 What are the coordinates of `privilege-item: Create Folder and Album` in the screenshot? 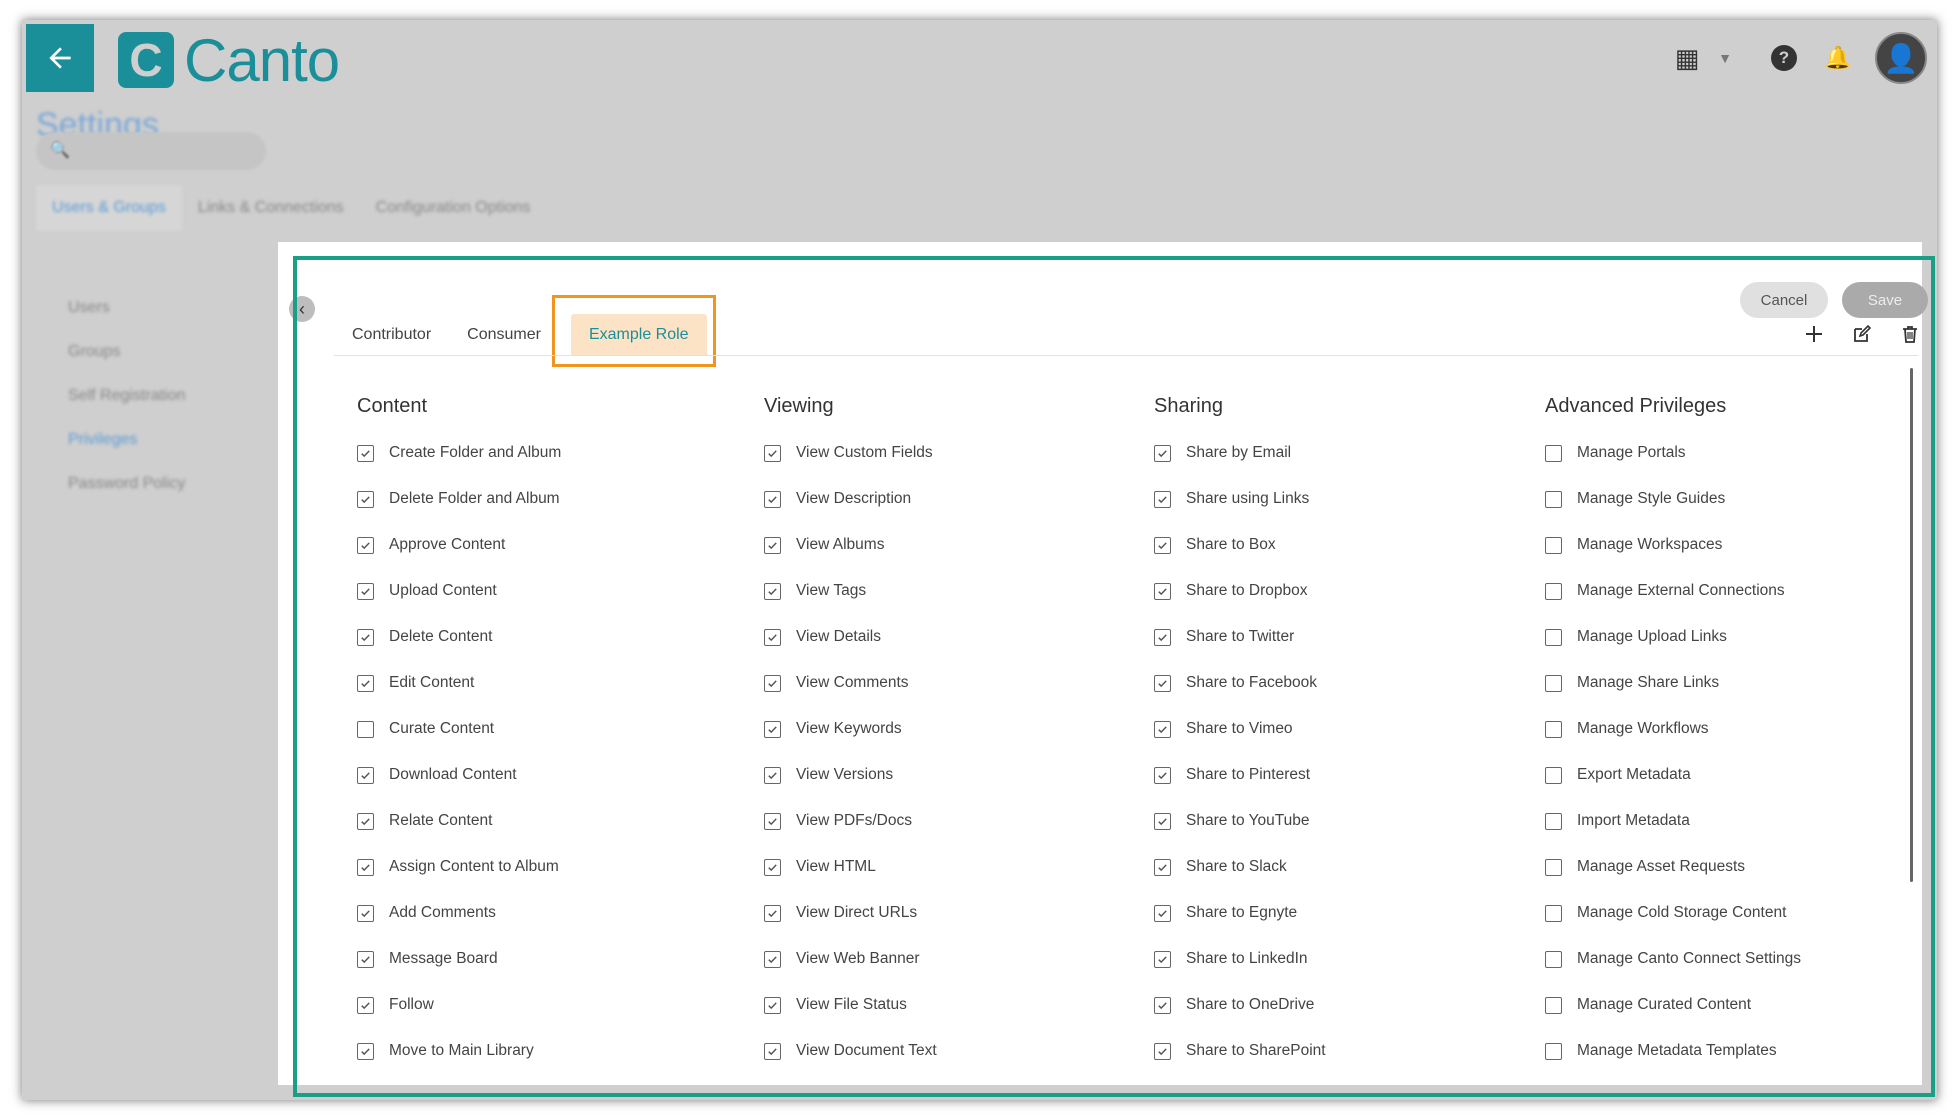 It's located at (547, 453).